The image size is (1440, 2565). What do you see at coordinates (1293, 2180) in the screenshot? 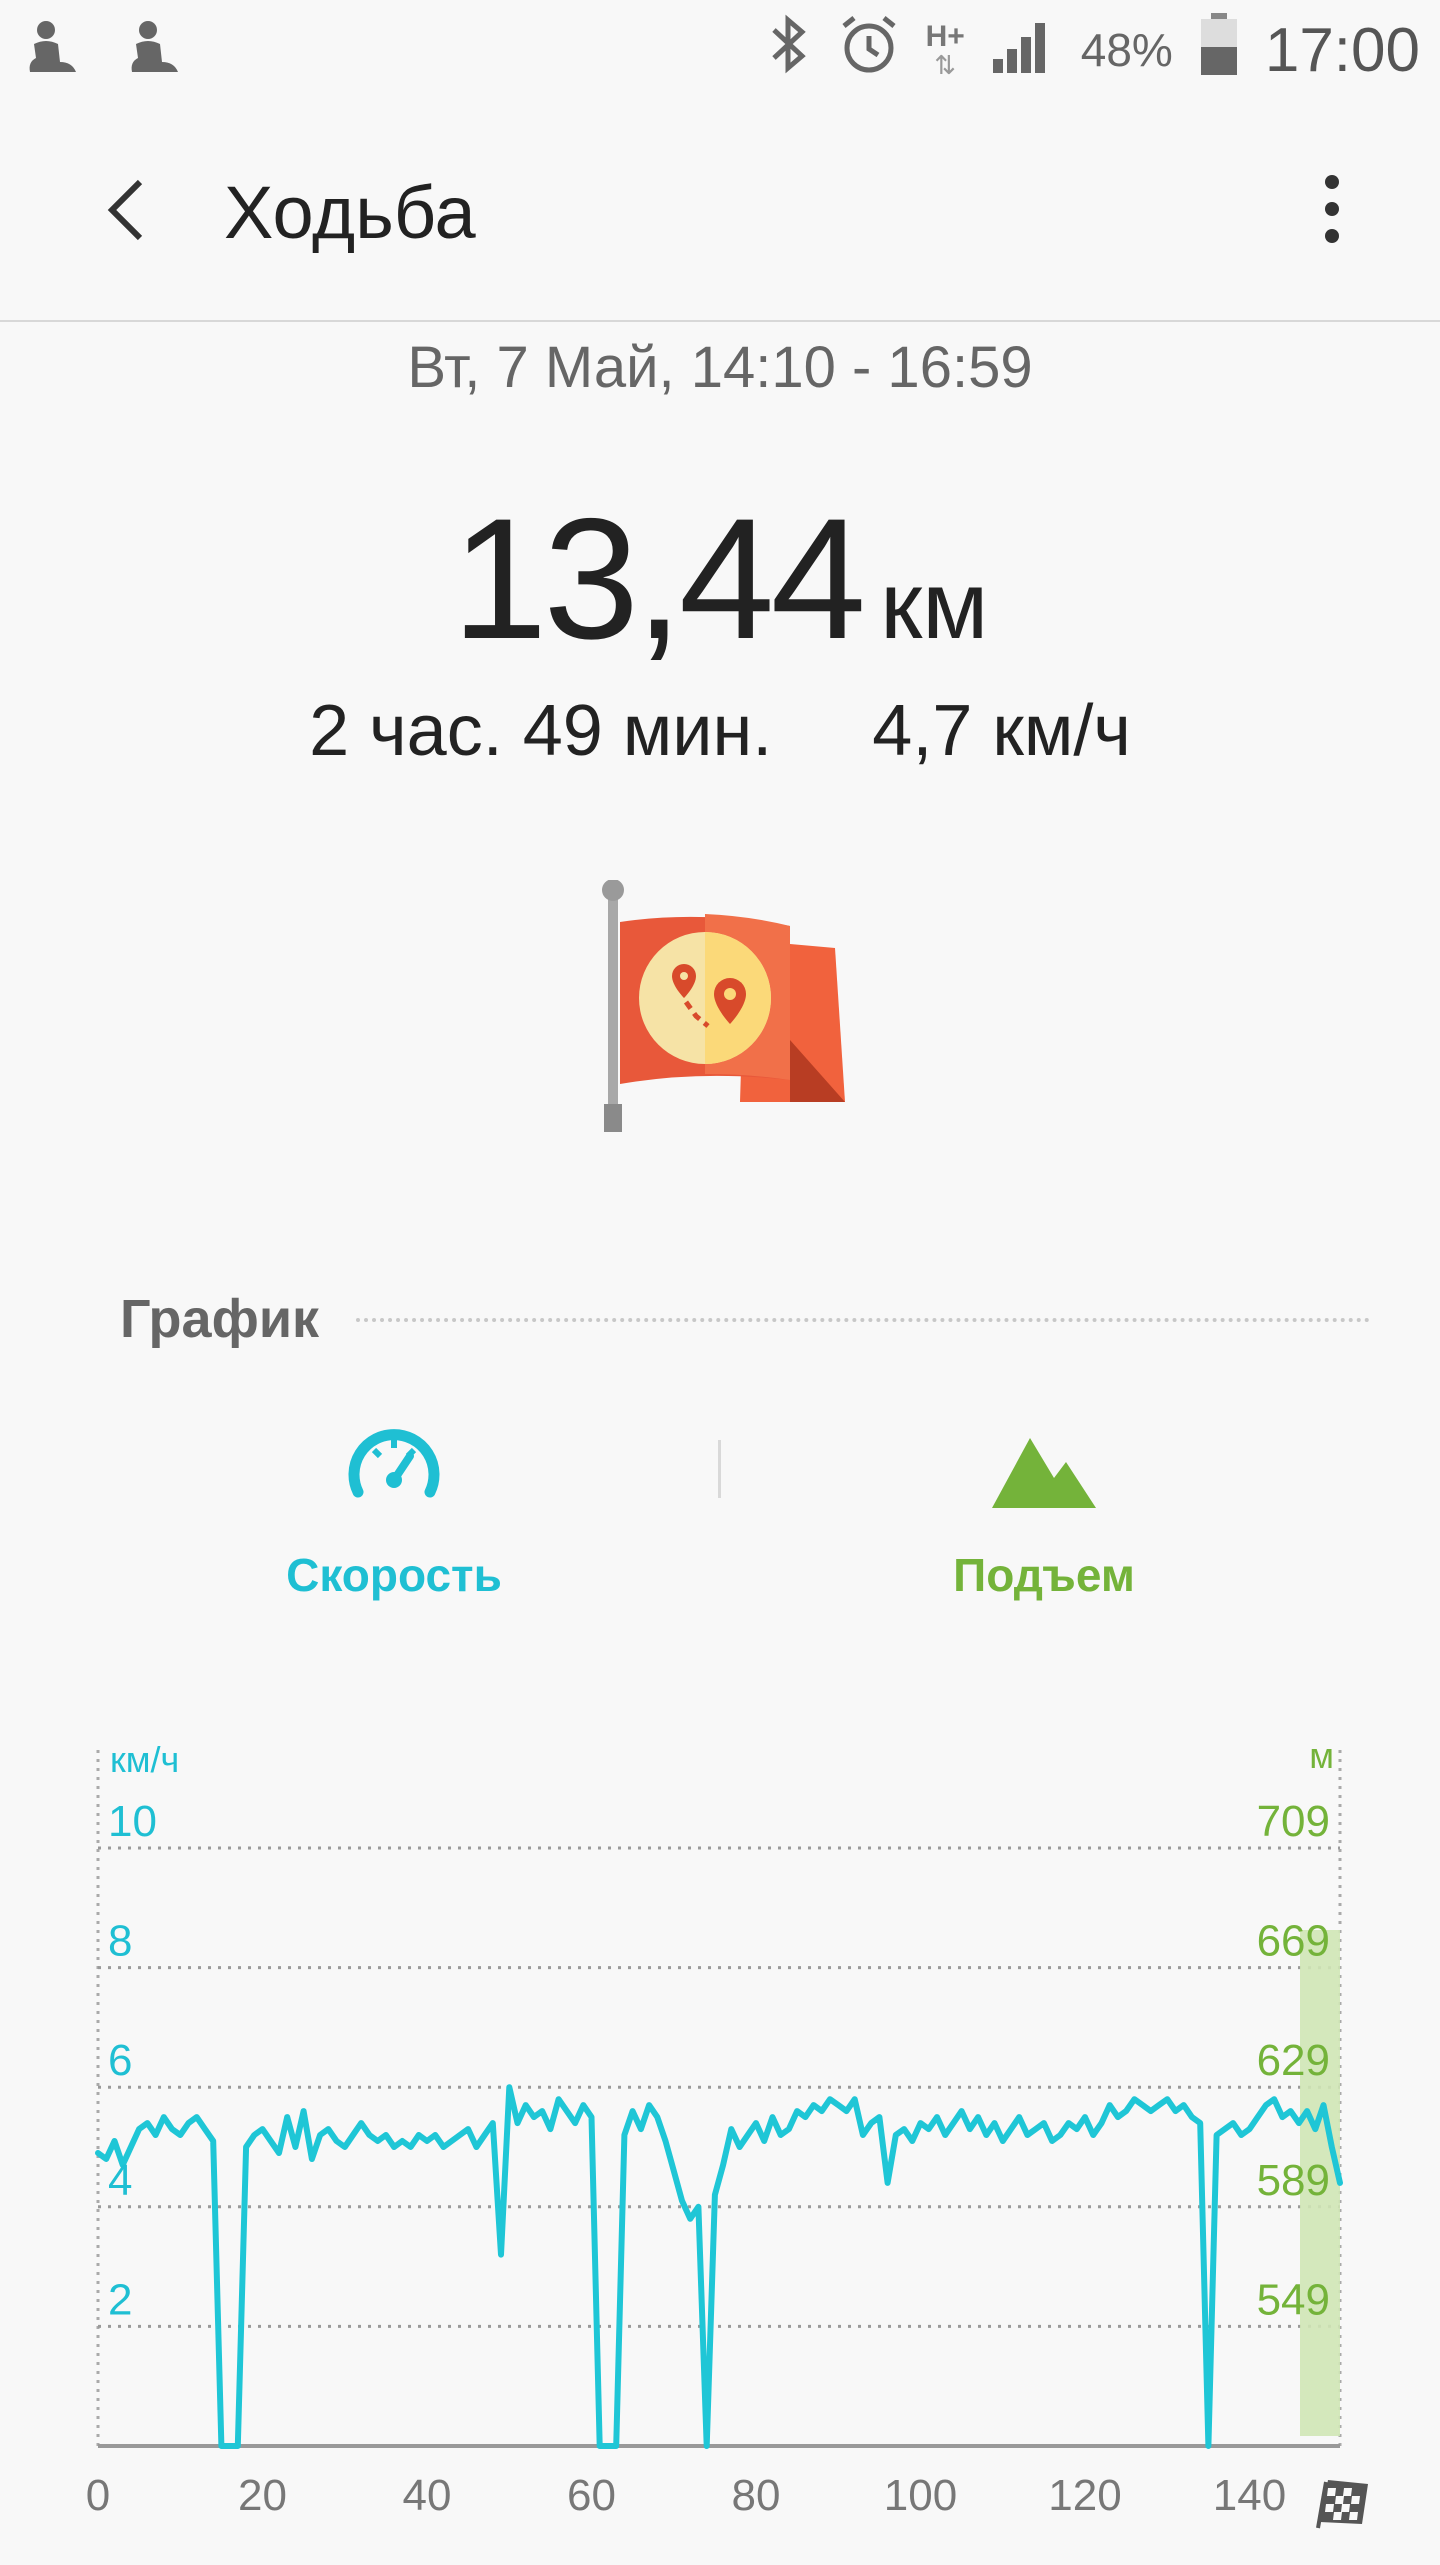
I see `y-tick-label-right: 589` at bounding box center [1293, 2180].